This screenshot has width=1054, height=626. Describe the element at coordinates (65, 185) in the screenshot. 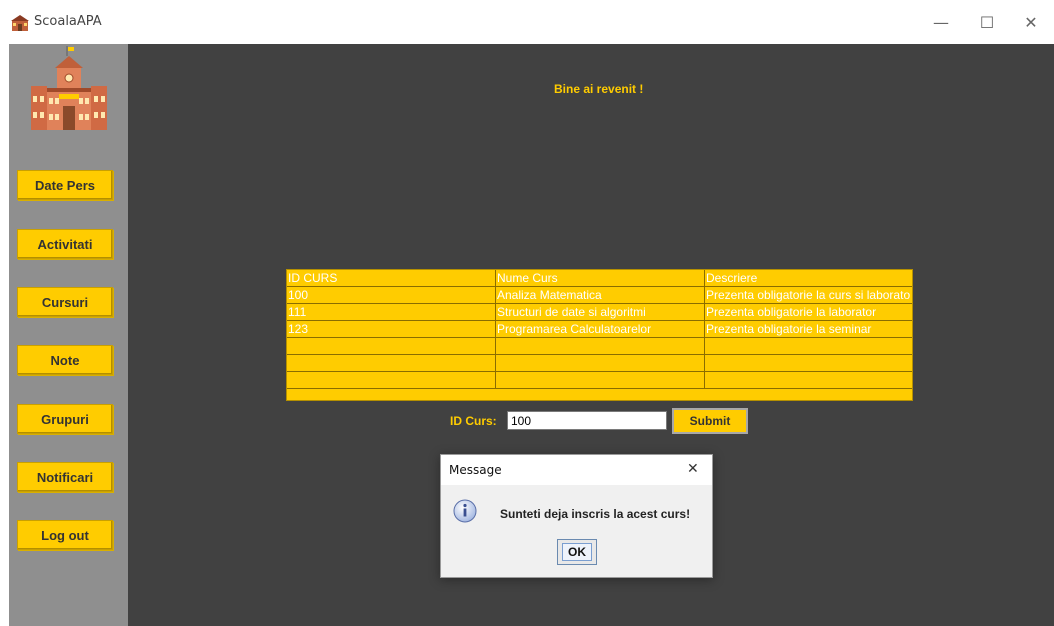

I see `nav-date-pers-button: Date Pers` at that location.